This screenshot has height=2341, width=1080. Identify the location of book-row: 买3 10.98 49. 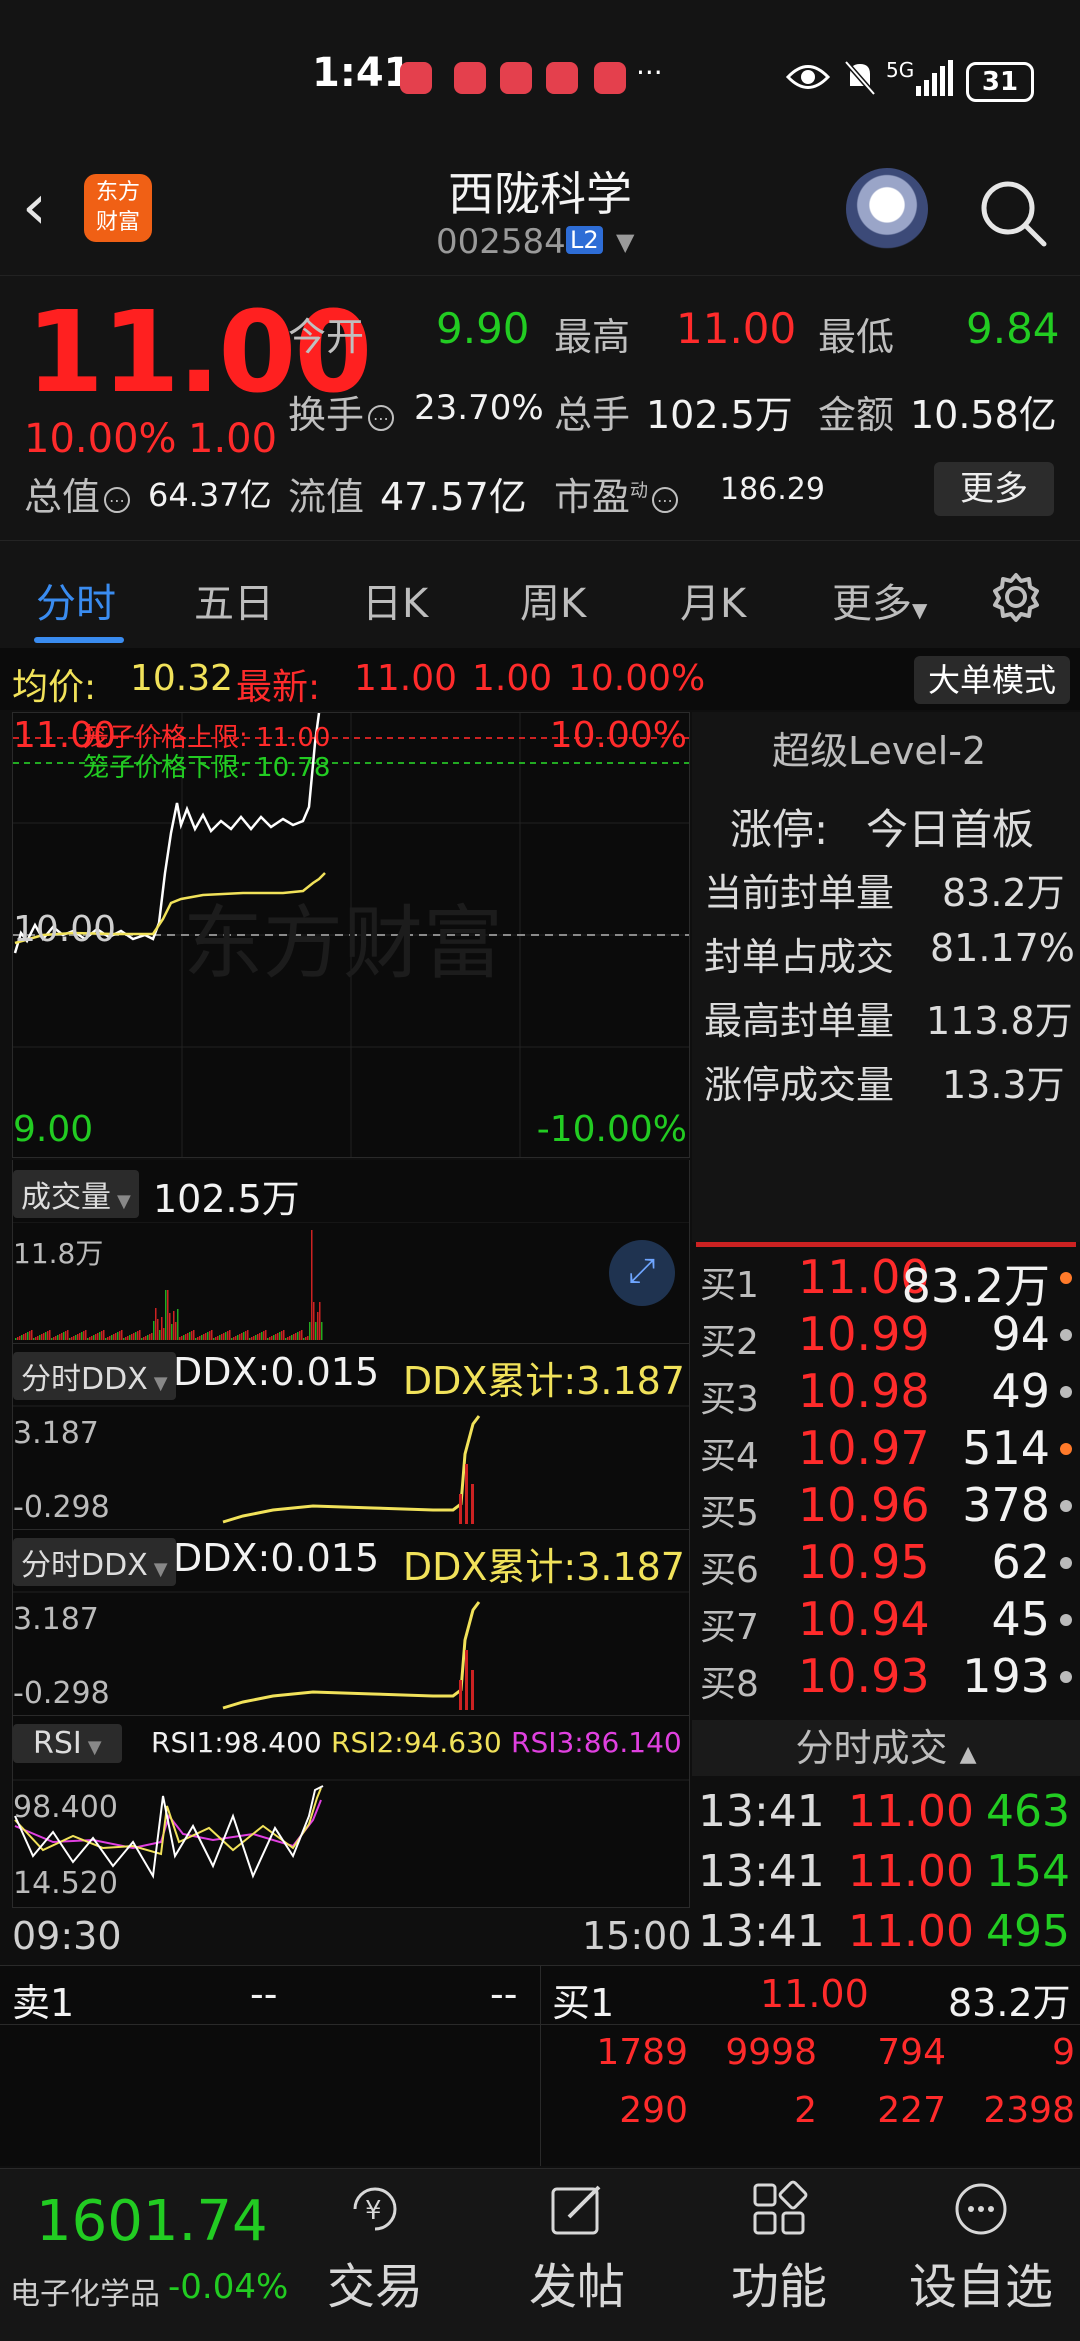
(890, 1392).